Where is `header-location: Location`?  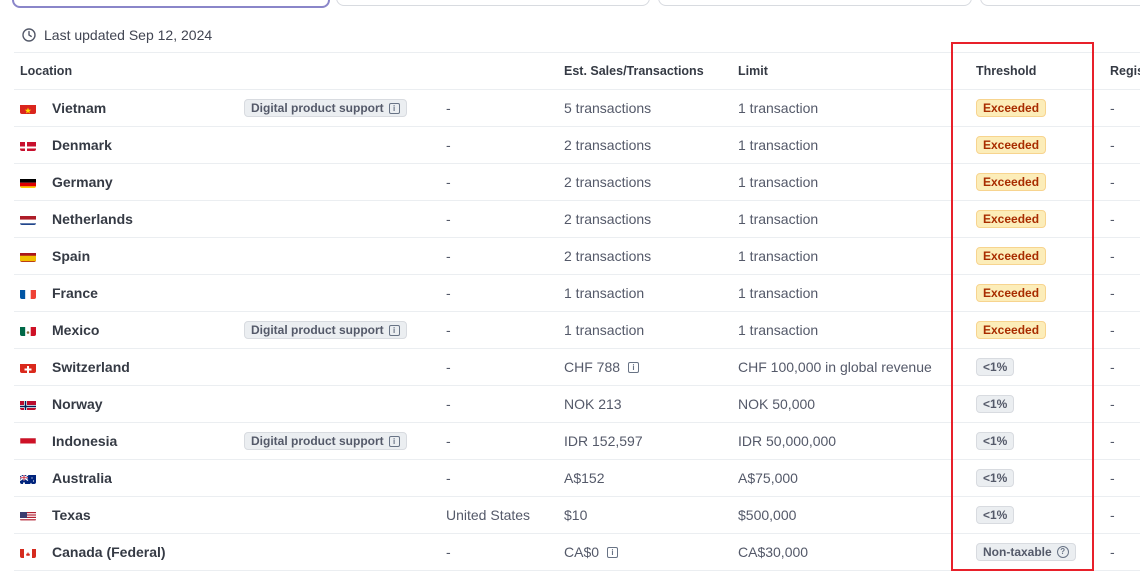
header-location: Location is located at coordinates (46, 71).